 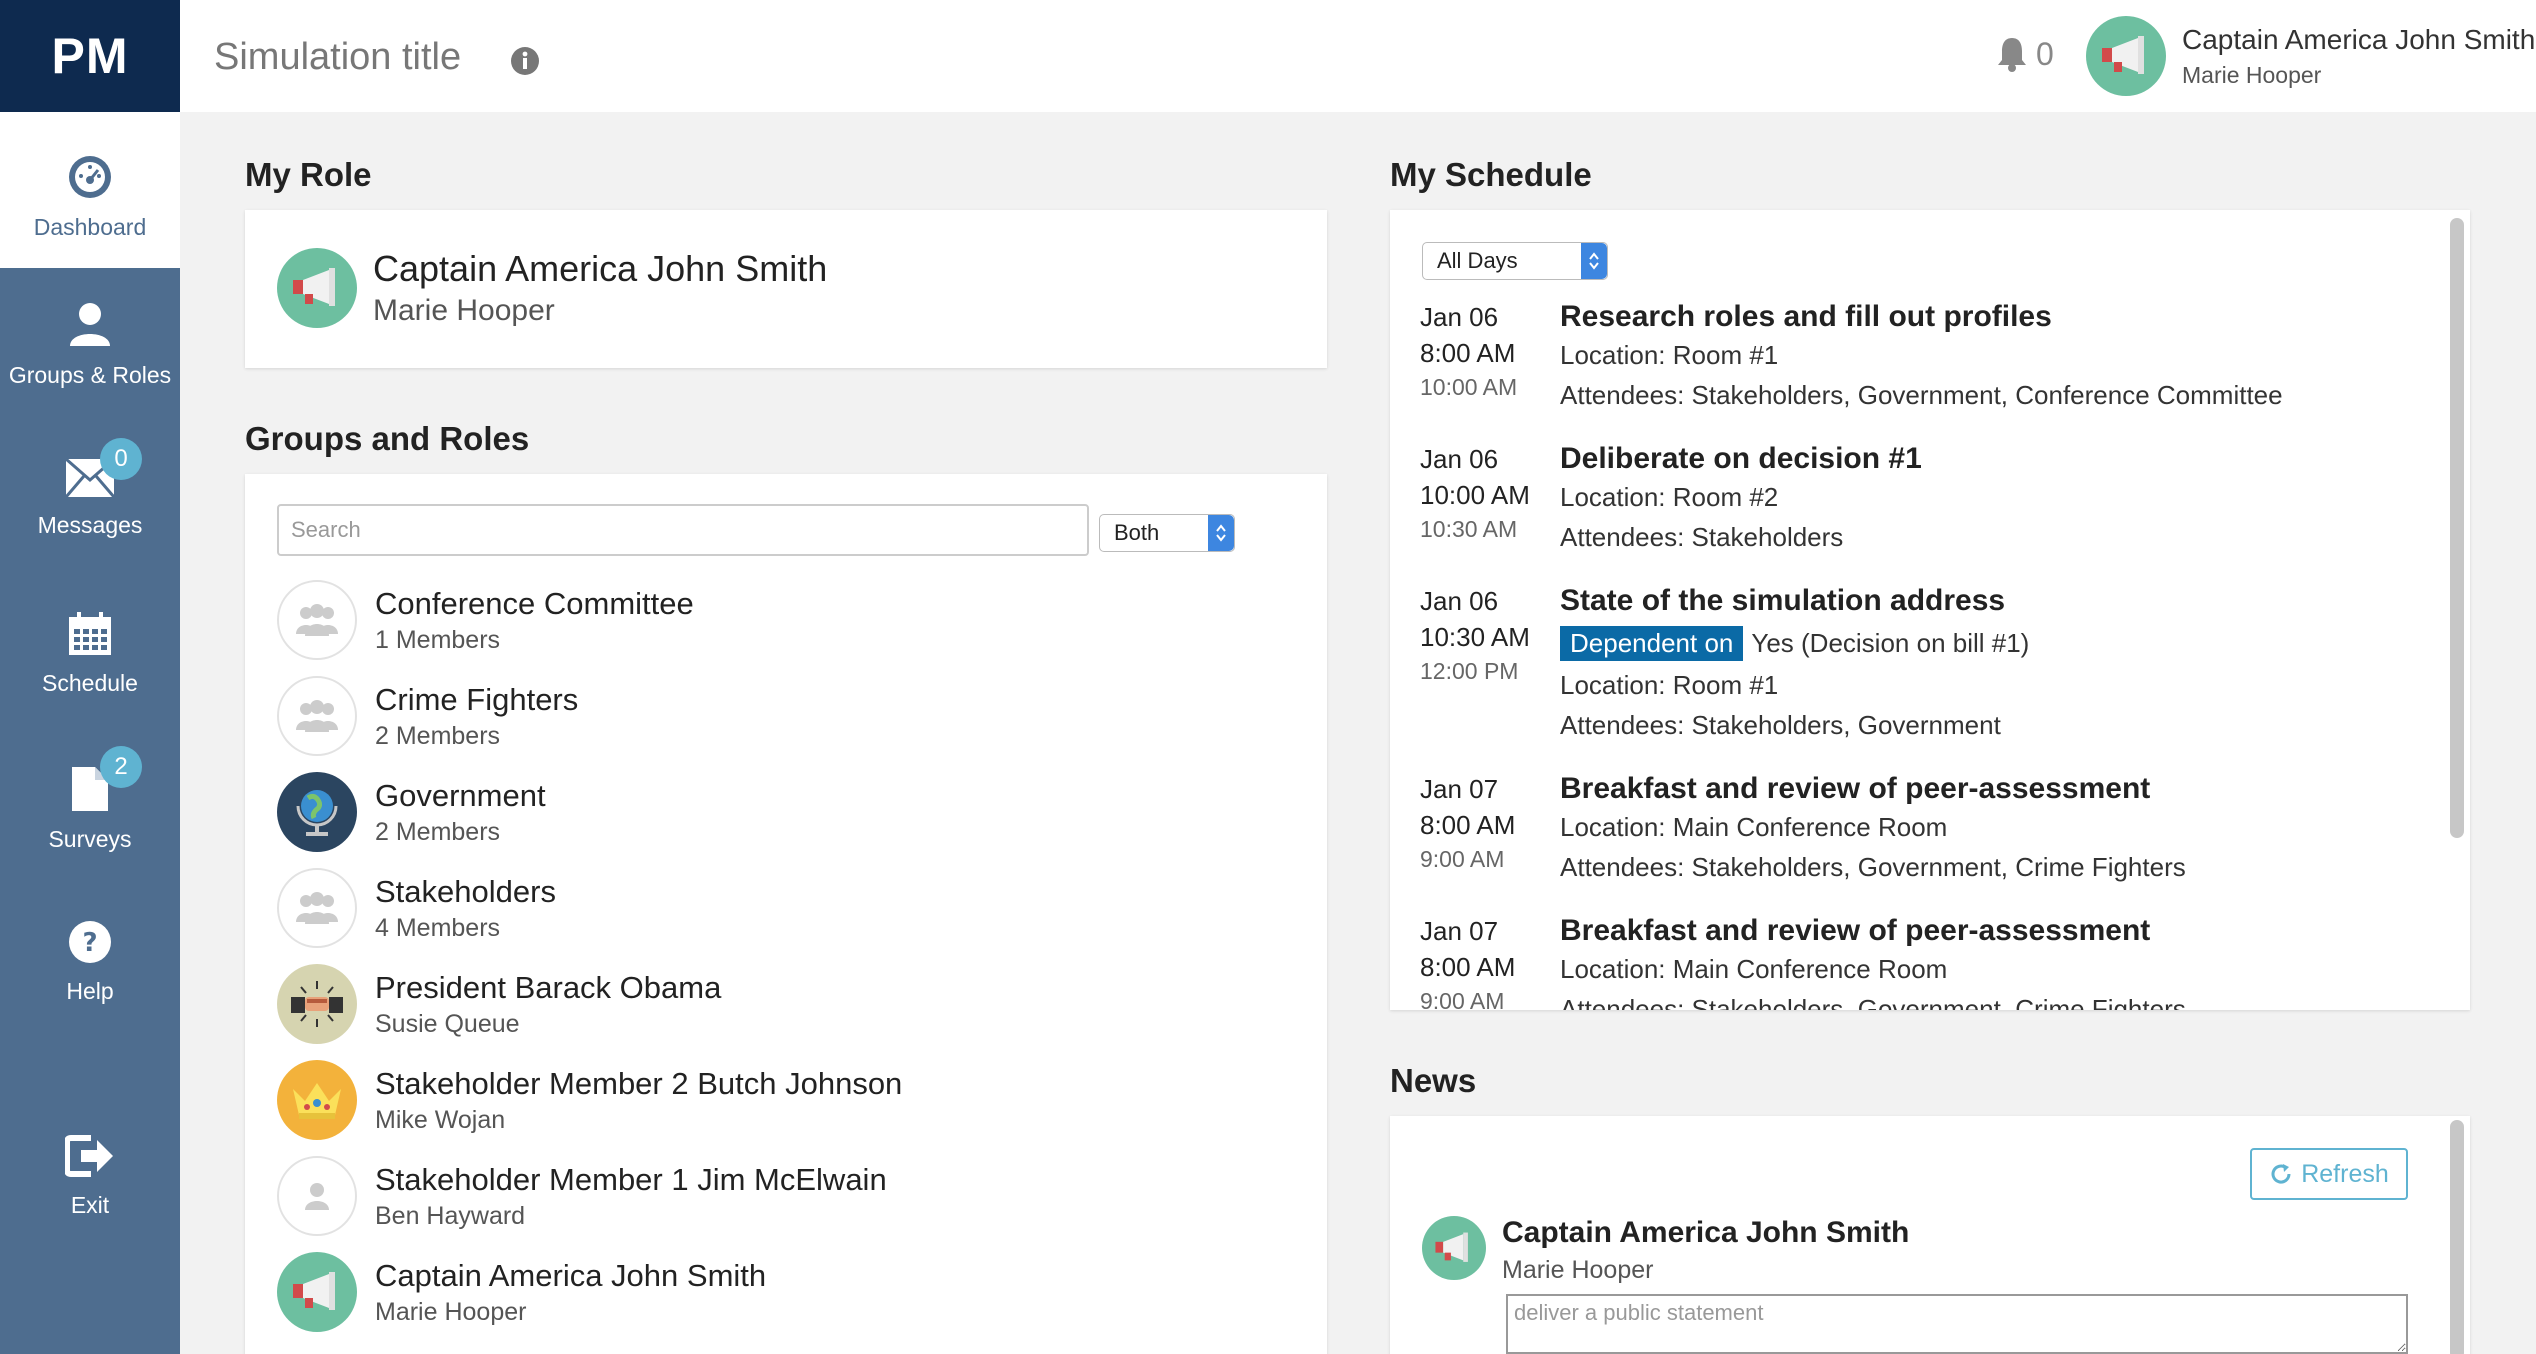 I want to click on sidebar-item-exit: Exit, so click(x=90, y=1176).